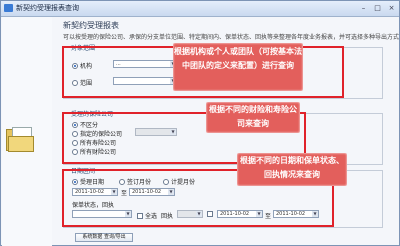 This screenshot has height=246, width=400. Describe the element at coordinates (8, 8) in the screenshot. I see `app-icon` at that location.